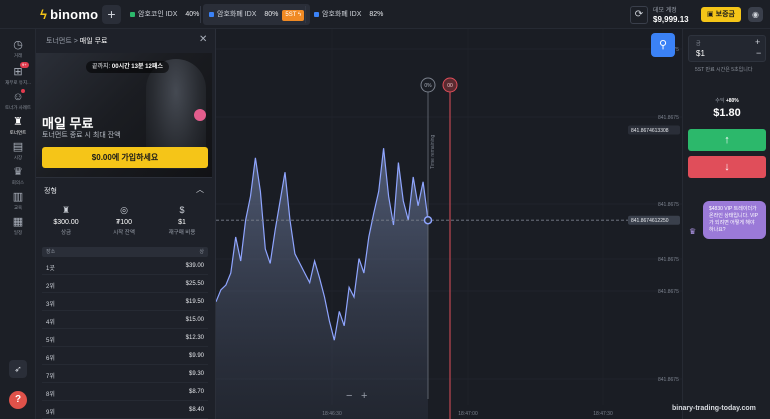 The width and height of the screenshot is (770, 419). Describe the element at coordinates (66, 210) in the screenshot. I see `trophy-icon: ♜` at that location.